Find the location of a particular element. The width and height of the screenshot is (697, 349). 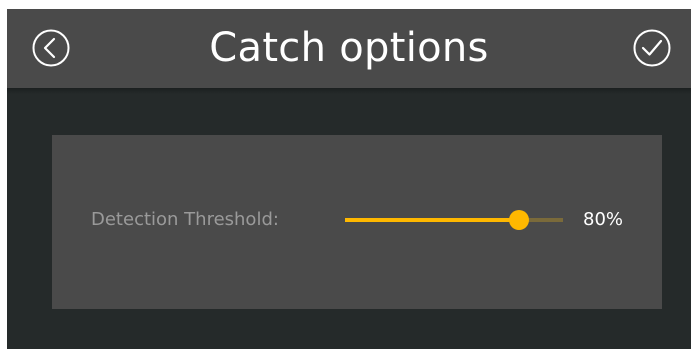

header-shadow is located at coordinates (349, 91).